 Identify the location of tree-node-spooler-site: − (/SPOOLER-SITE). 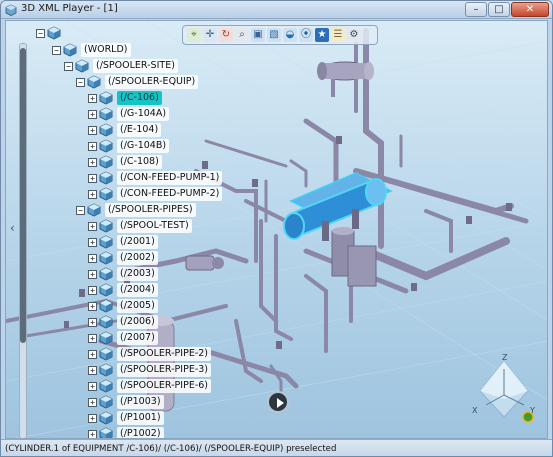
(121, 66).